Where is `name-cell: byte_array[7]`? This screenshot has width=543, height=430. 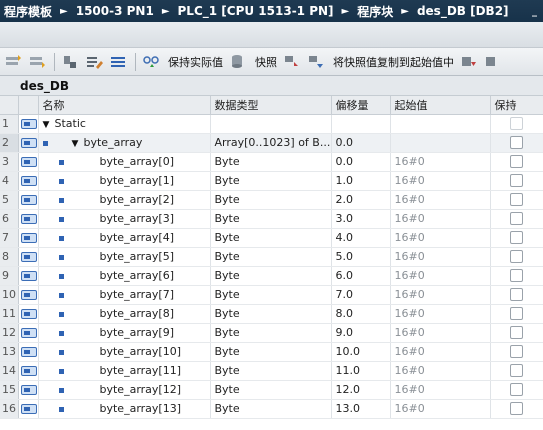 name-cell: byte_array[7] is located at coordinates (124, 295).